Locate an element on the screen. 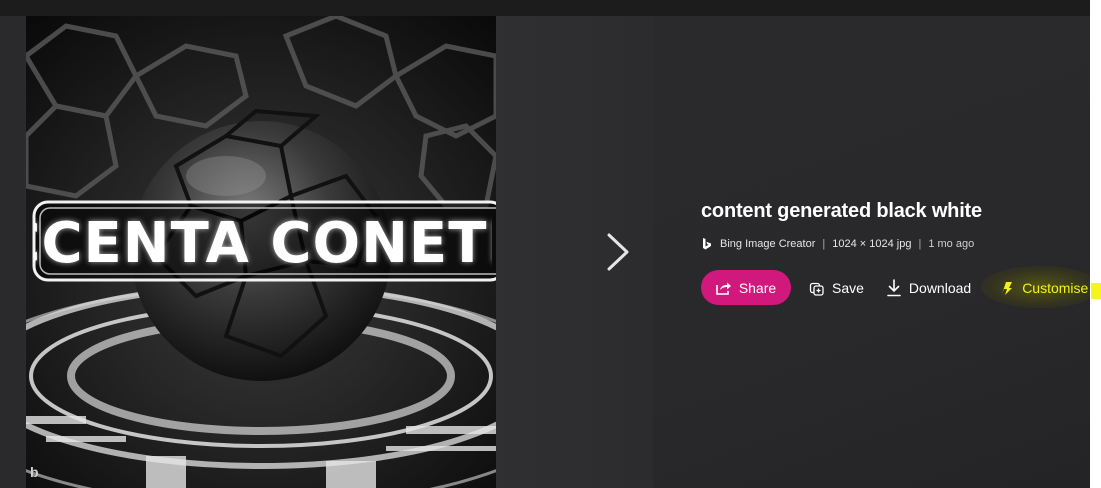 The height and width of the screenshot is (488, 1101). save-label: Save is located at coordinates (848, 287).